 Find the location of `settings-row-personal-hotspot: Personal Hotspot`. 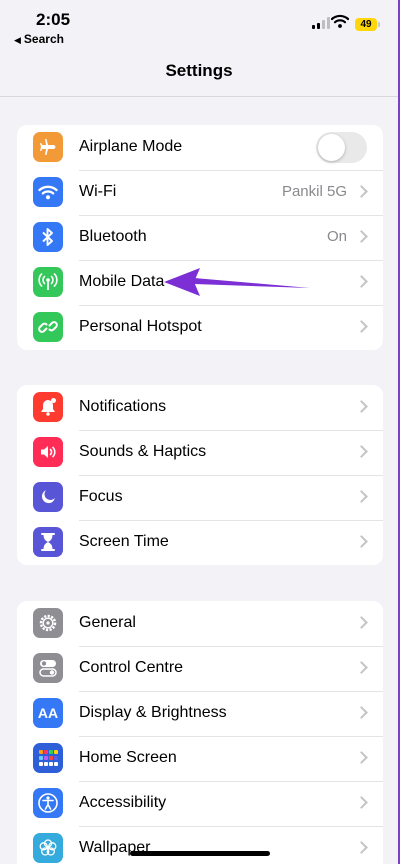

settings-row-personal-hotspot: Personal Hotspot is located at coordinates (200, 327).